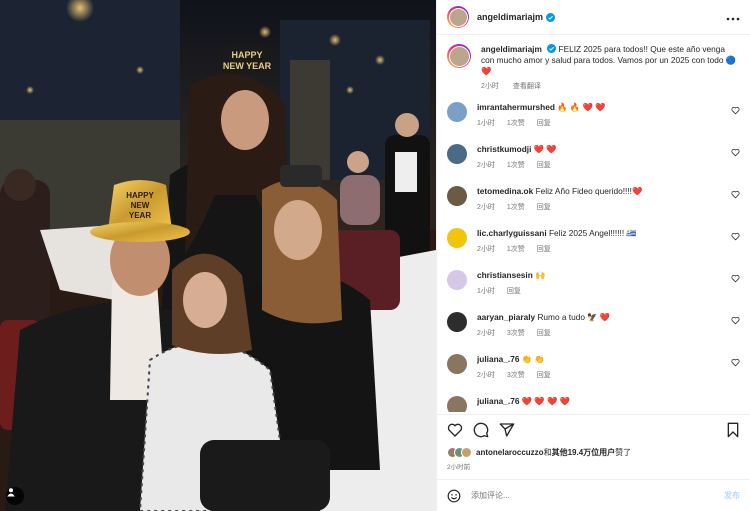 The height and width of the screenshot is (511, 750). I want to click on comment-body: juliana_.76 ❤️ ❤️ ❤️ ❤️, so click(608, 401).